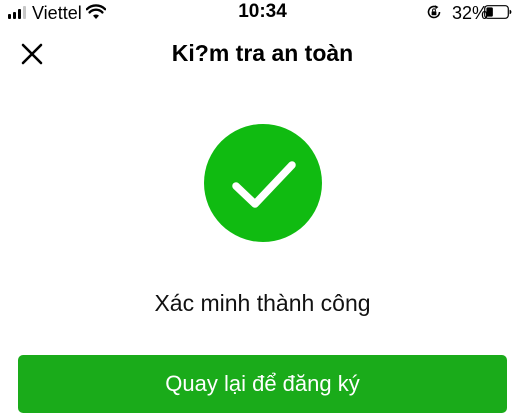  What do you see at coordinates (262, 303) in the screenshot?
I see `success-message: Xác minh thành công` at bounding box center [262, 303].